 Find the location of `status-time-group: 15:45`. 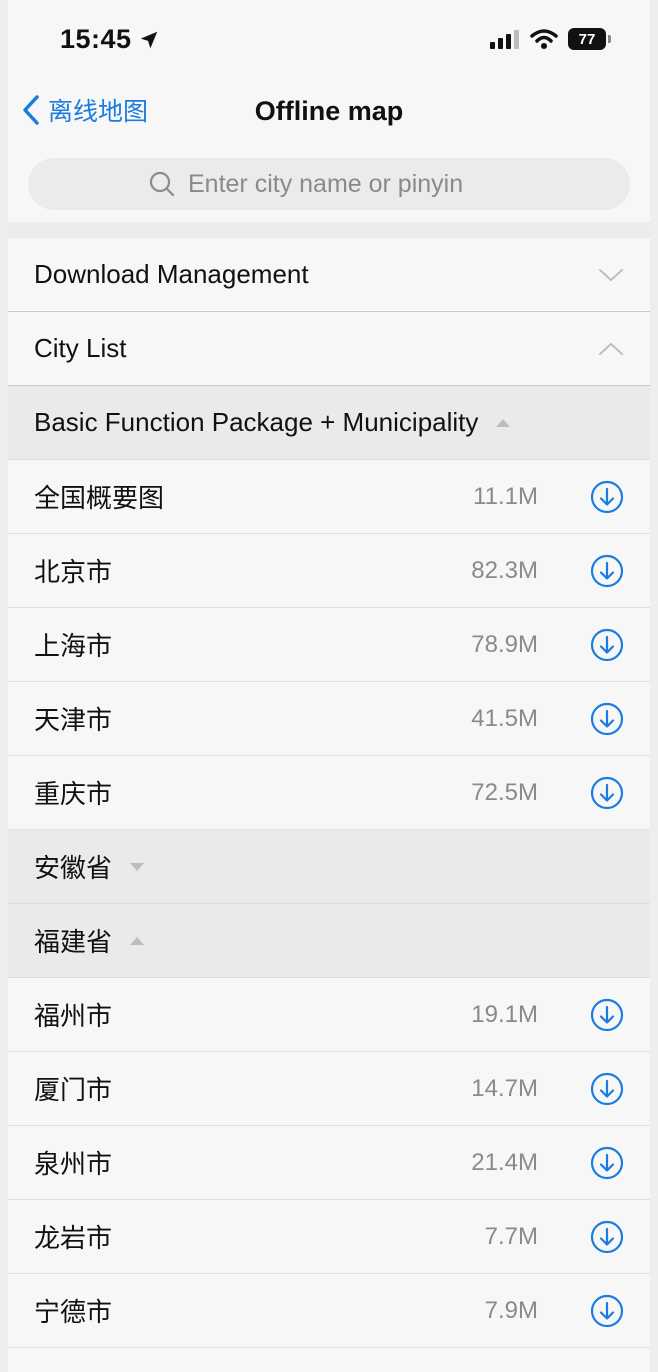

status-time-group: 15:45 is located at coordinates (110, 39).